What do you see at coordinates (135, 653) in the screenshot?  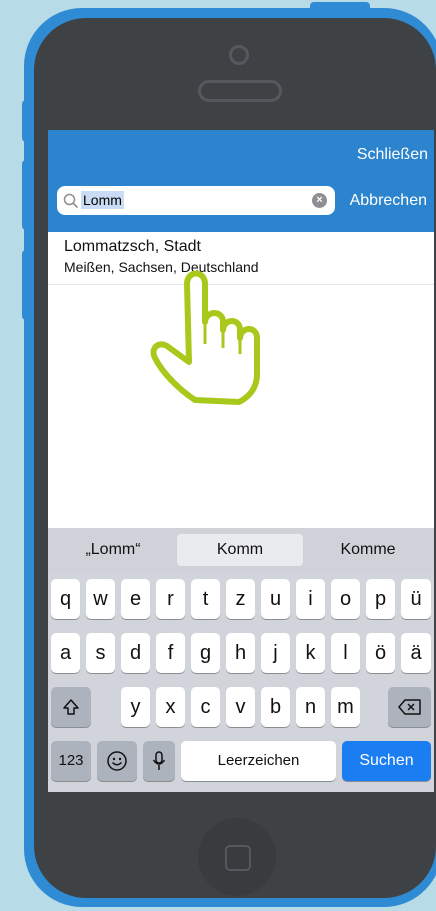 I see `key-d: d` at bounding box center [135, 653].